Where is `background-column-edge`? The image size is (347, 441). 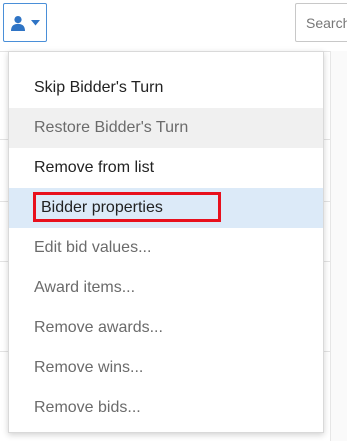 background-column-edge is located at coordinates (338, 246).